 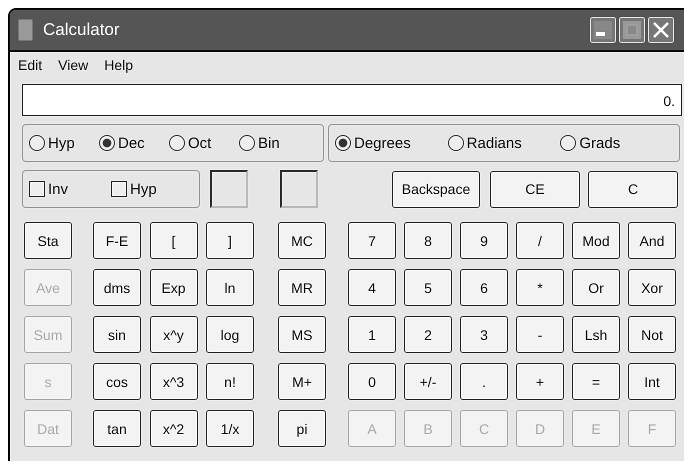 I want to click on minimize-icon, so click(x=603, y=30).